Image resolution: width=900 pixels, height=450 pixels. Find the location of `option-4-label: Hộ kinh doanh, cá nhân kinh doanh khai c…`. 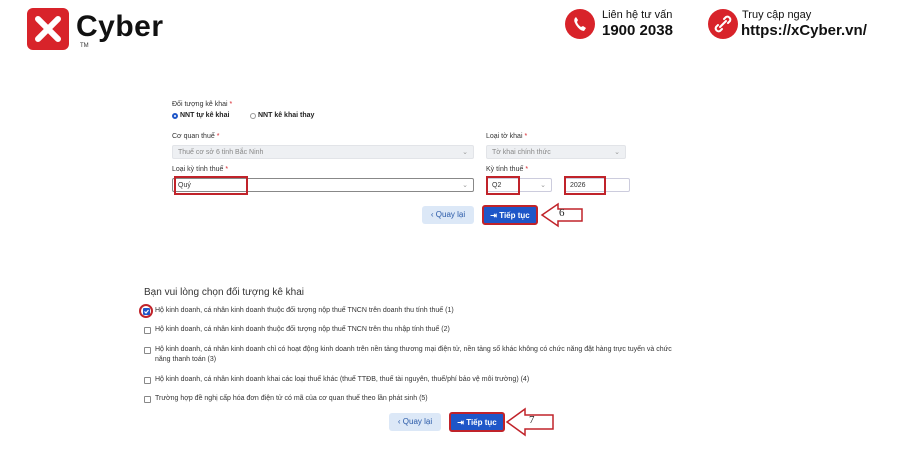

option-4-label: Hộ kinh doanh, cá nhân kinh doanh khai c… is located at coordinates (342, 379).